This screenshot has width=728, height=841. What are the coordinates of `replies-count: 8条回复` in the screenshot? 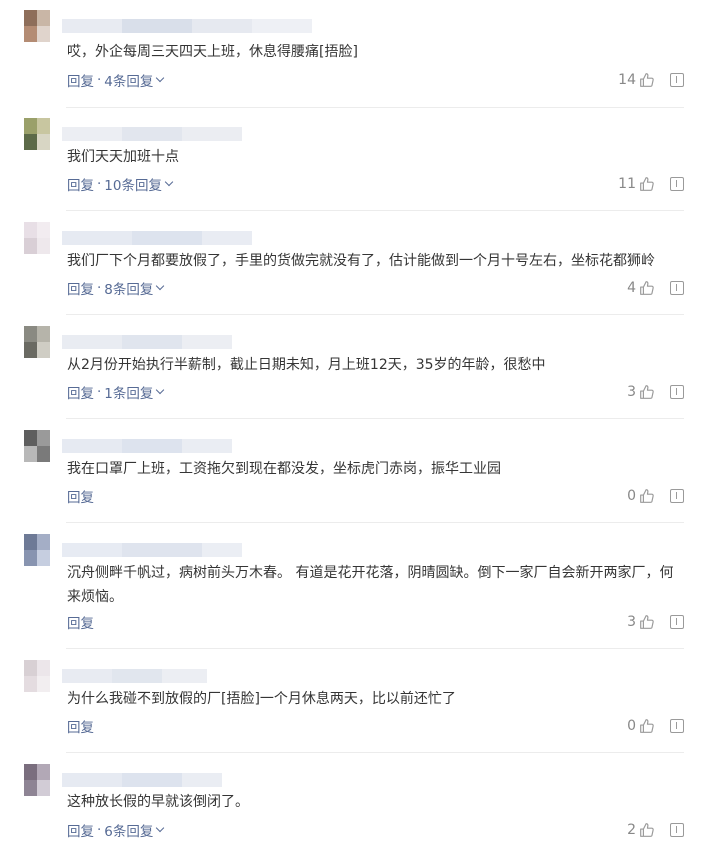 It's located at (129, 290).